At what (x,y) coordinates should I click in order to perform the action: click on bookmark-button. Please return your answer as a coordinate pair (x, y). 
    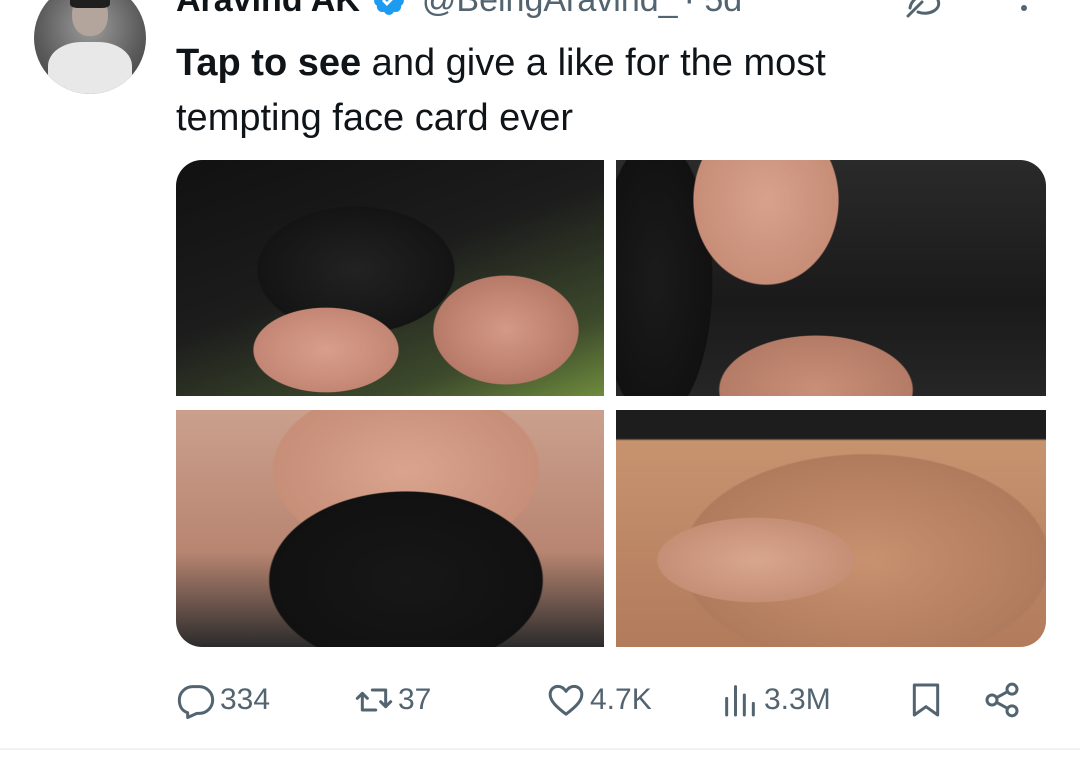
    Looking at the image, I should click on (926, 700).